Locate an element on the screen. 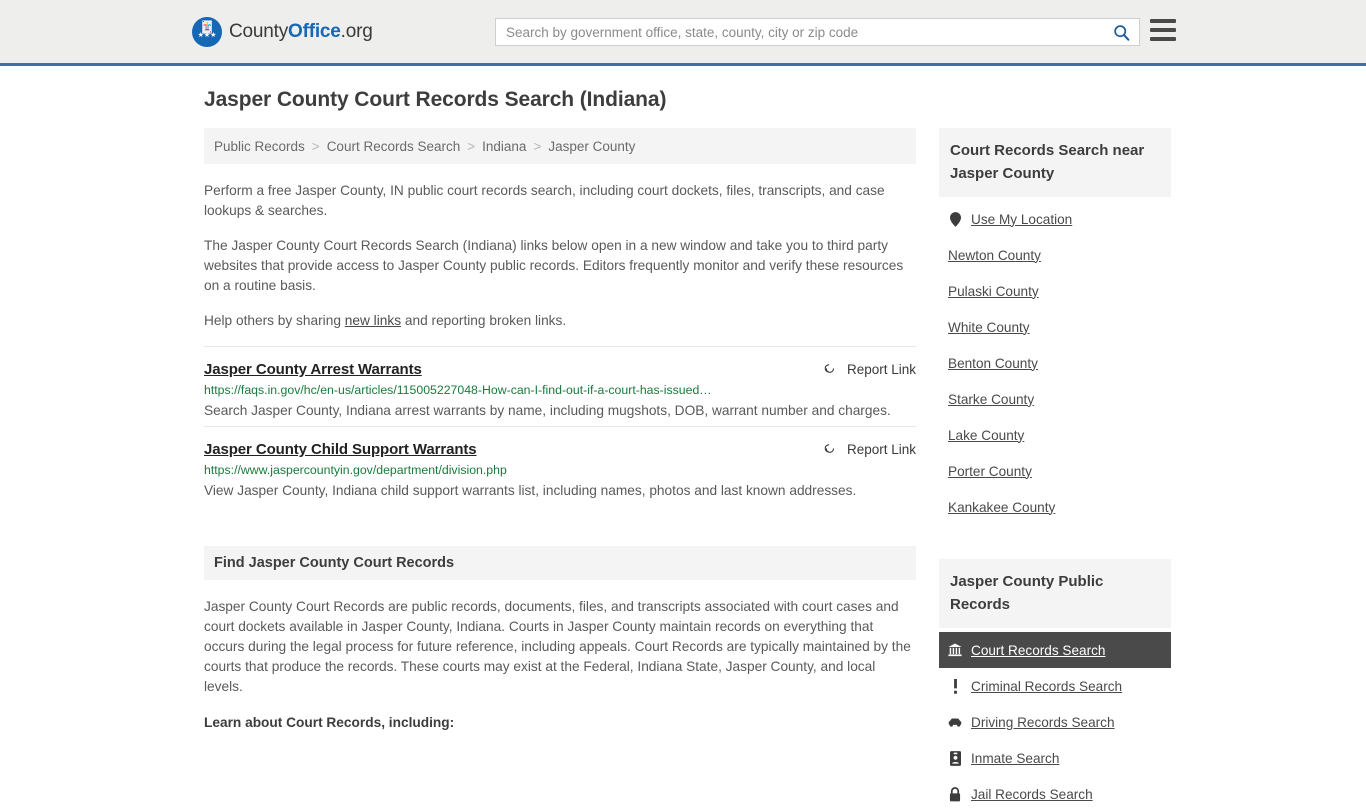  sidebar-item-criminal-records-search: Criminal Records Search is located at coordinates (1055, 686).